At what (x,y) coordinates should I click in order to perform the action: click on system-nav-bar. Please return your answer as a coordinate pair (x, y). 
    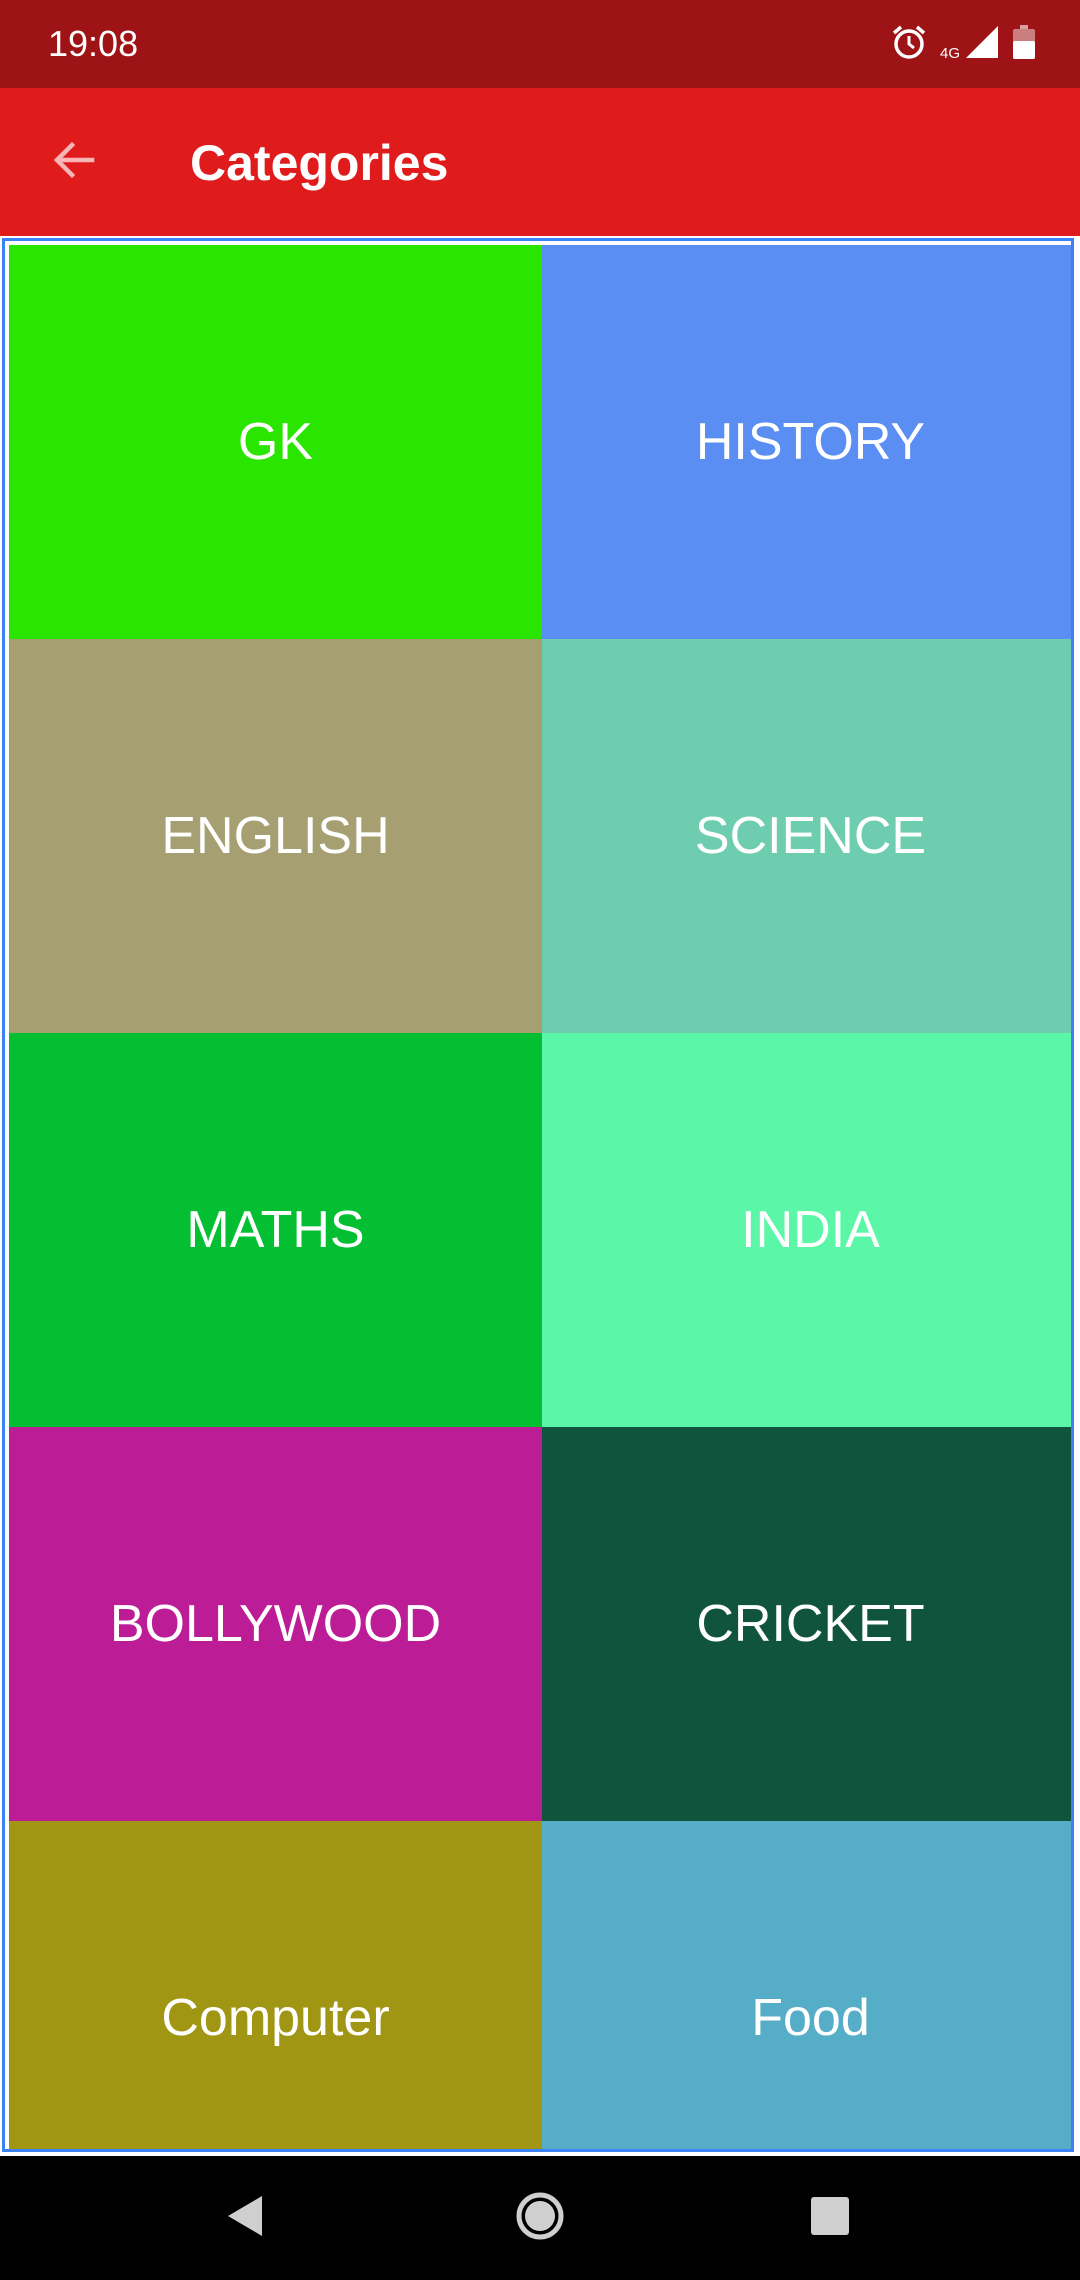
    Looking at the image, I should click on (540, 2218).